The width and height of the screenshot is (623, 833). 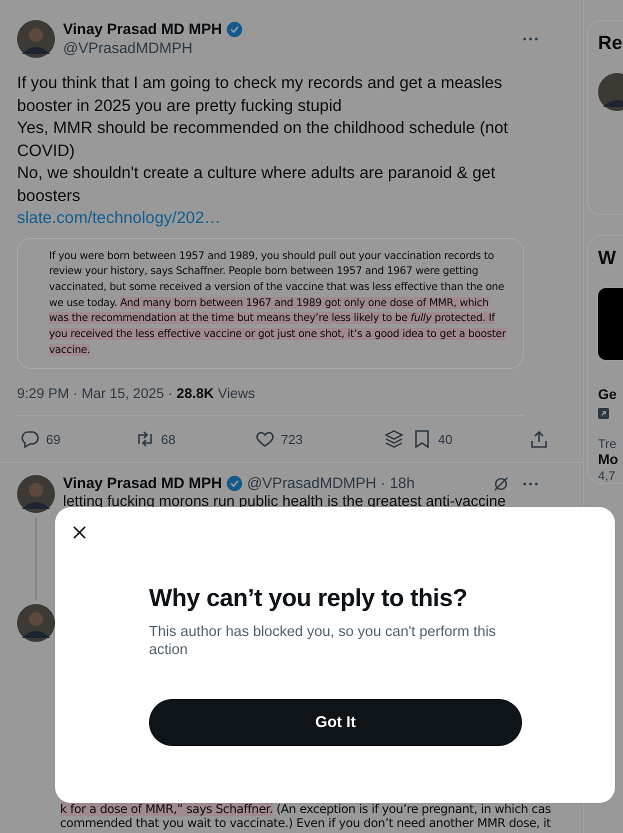 What do you see at coordinates (539, 439) in the screenshot?
I see `share-icon` at bounding box center [539, 439].